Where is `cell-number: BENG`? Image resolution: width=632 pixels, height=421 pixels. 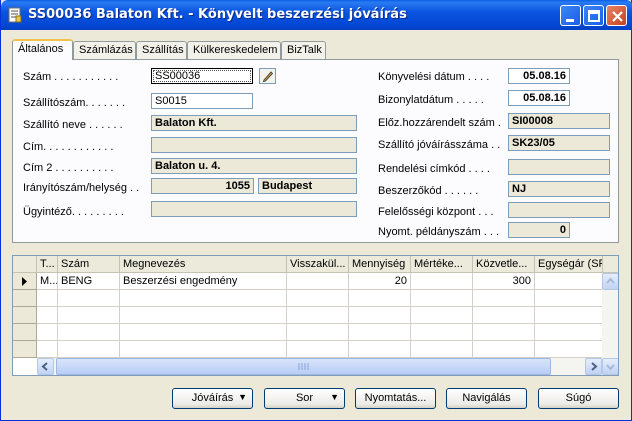 cell-number: BENG is located at coordinates (89, 281).